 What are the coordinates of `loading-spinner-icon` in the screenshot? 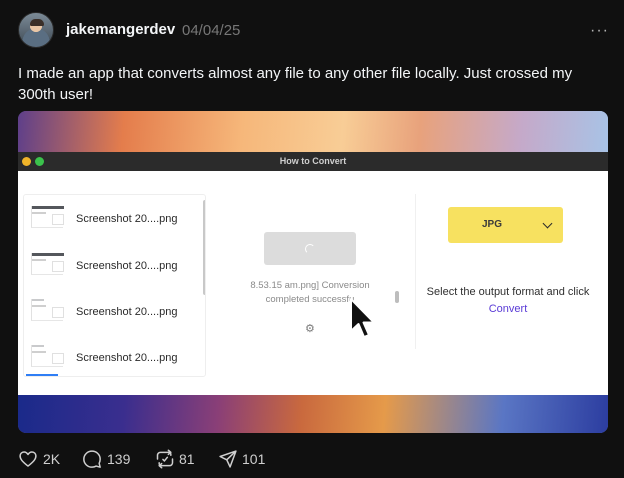 It's located at (310, 249).